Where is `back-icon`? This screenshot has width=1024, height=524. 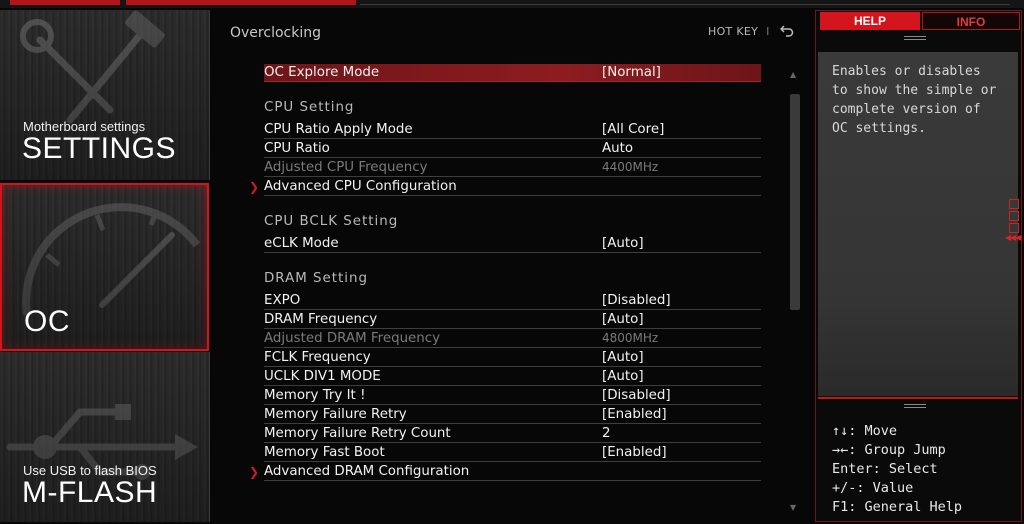
back-icon is located at coordinates (787, 30).